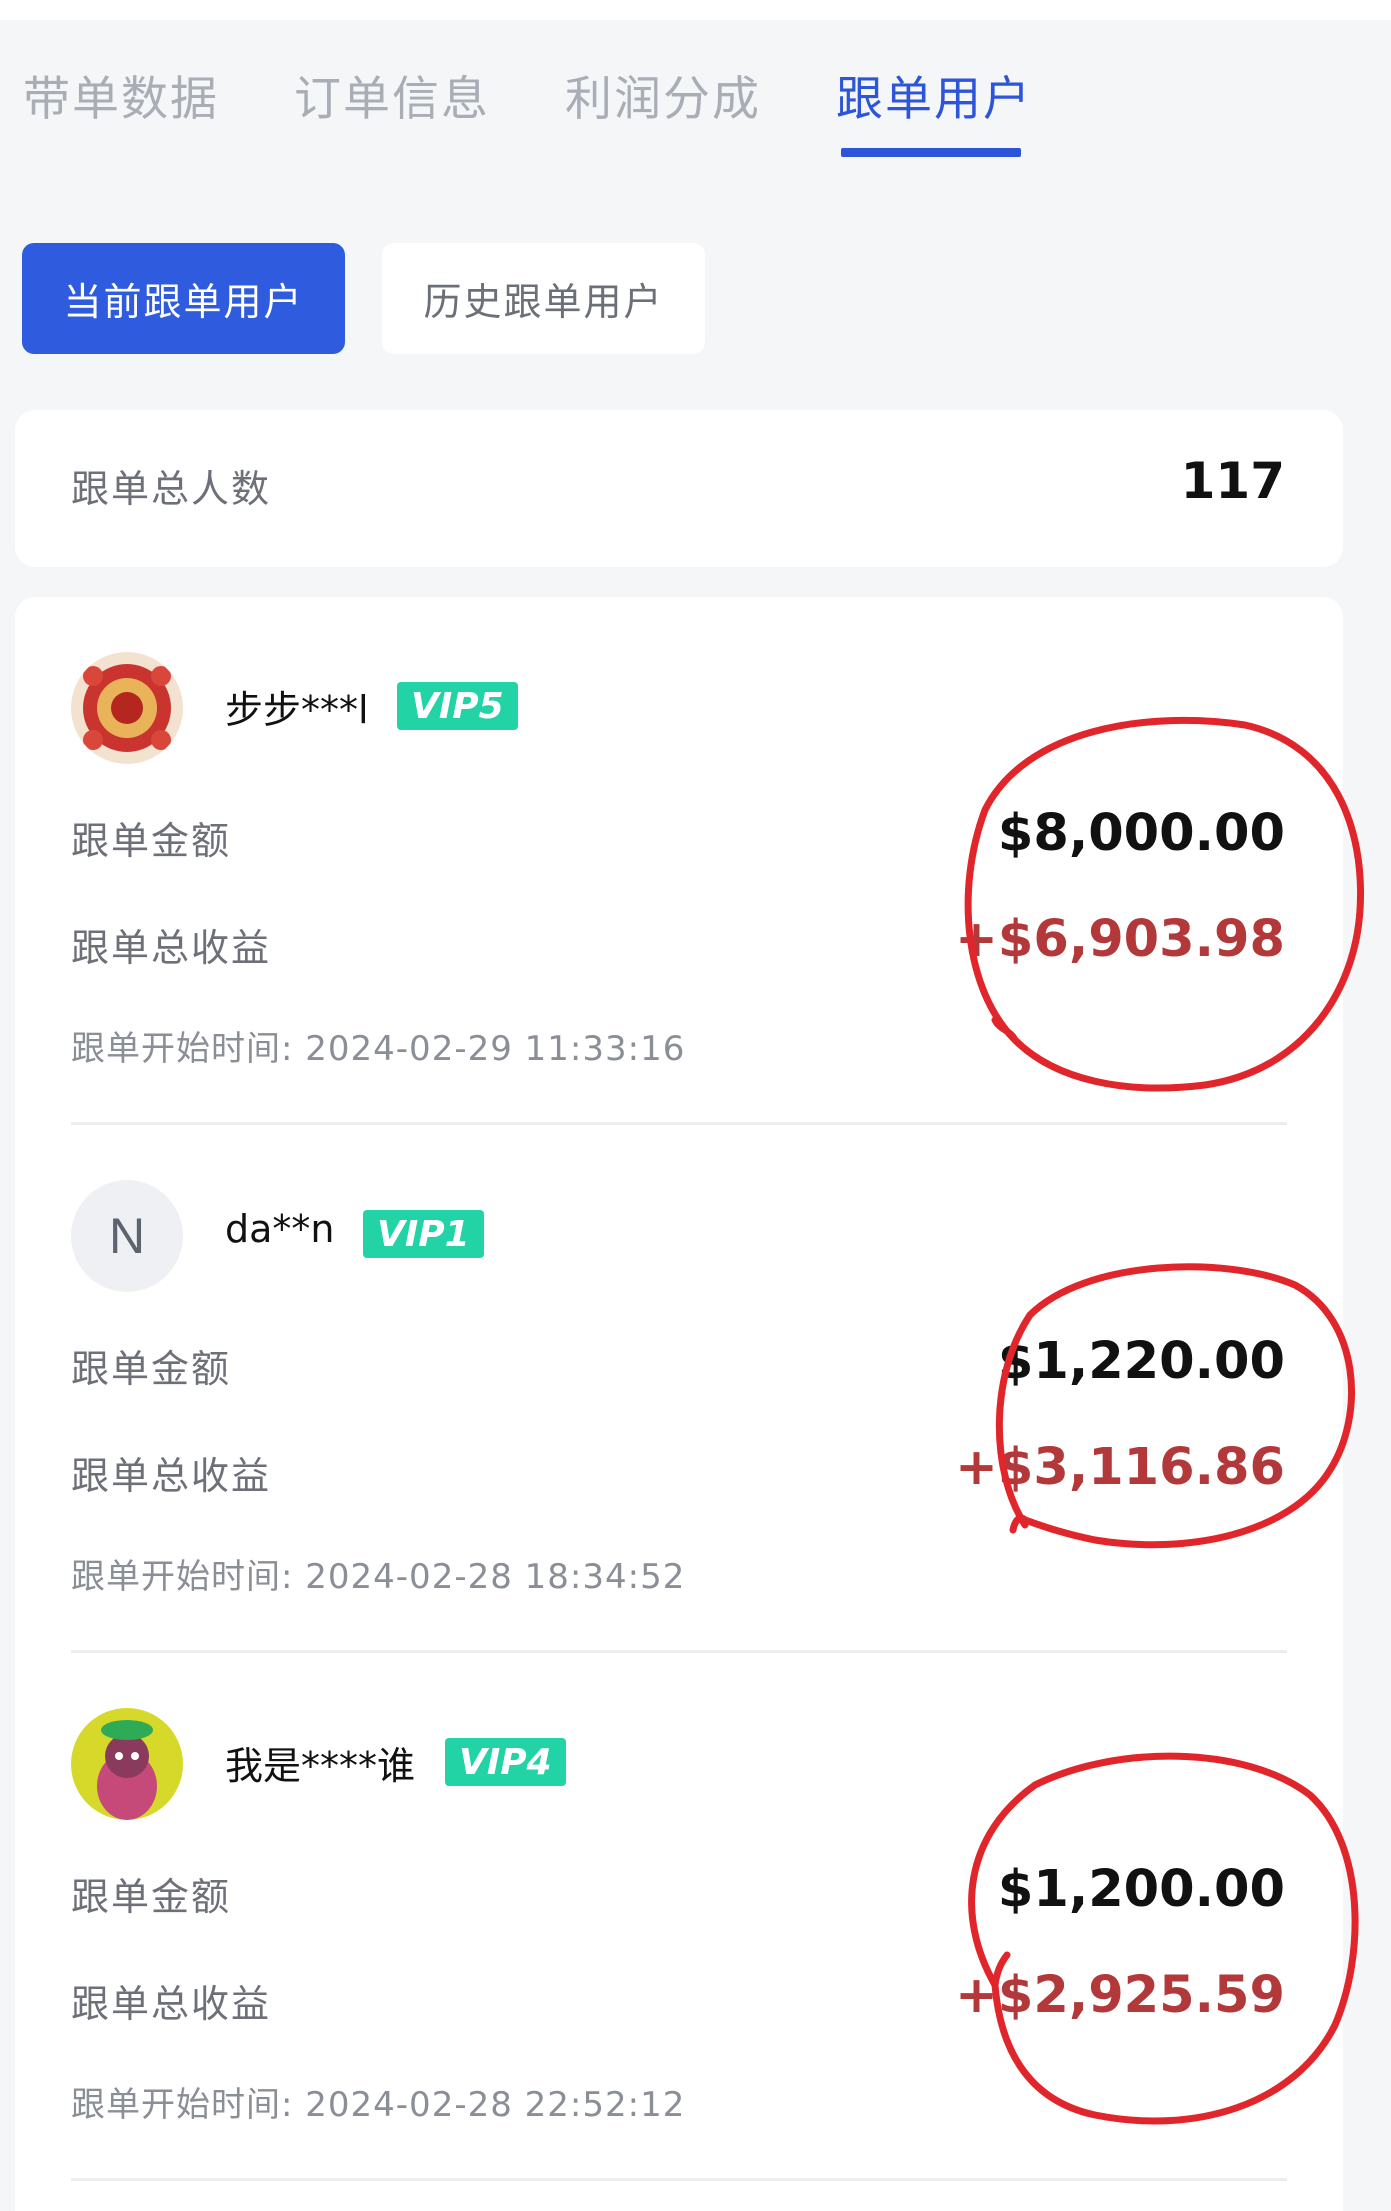  What do you see at coordinates (320, 1766) in the screenshot?
I see `username: 我是****谁` at bounding box center [320, 1766].